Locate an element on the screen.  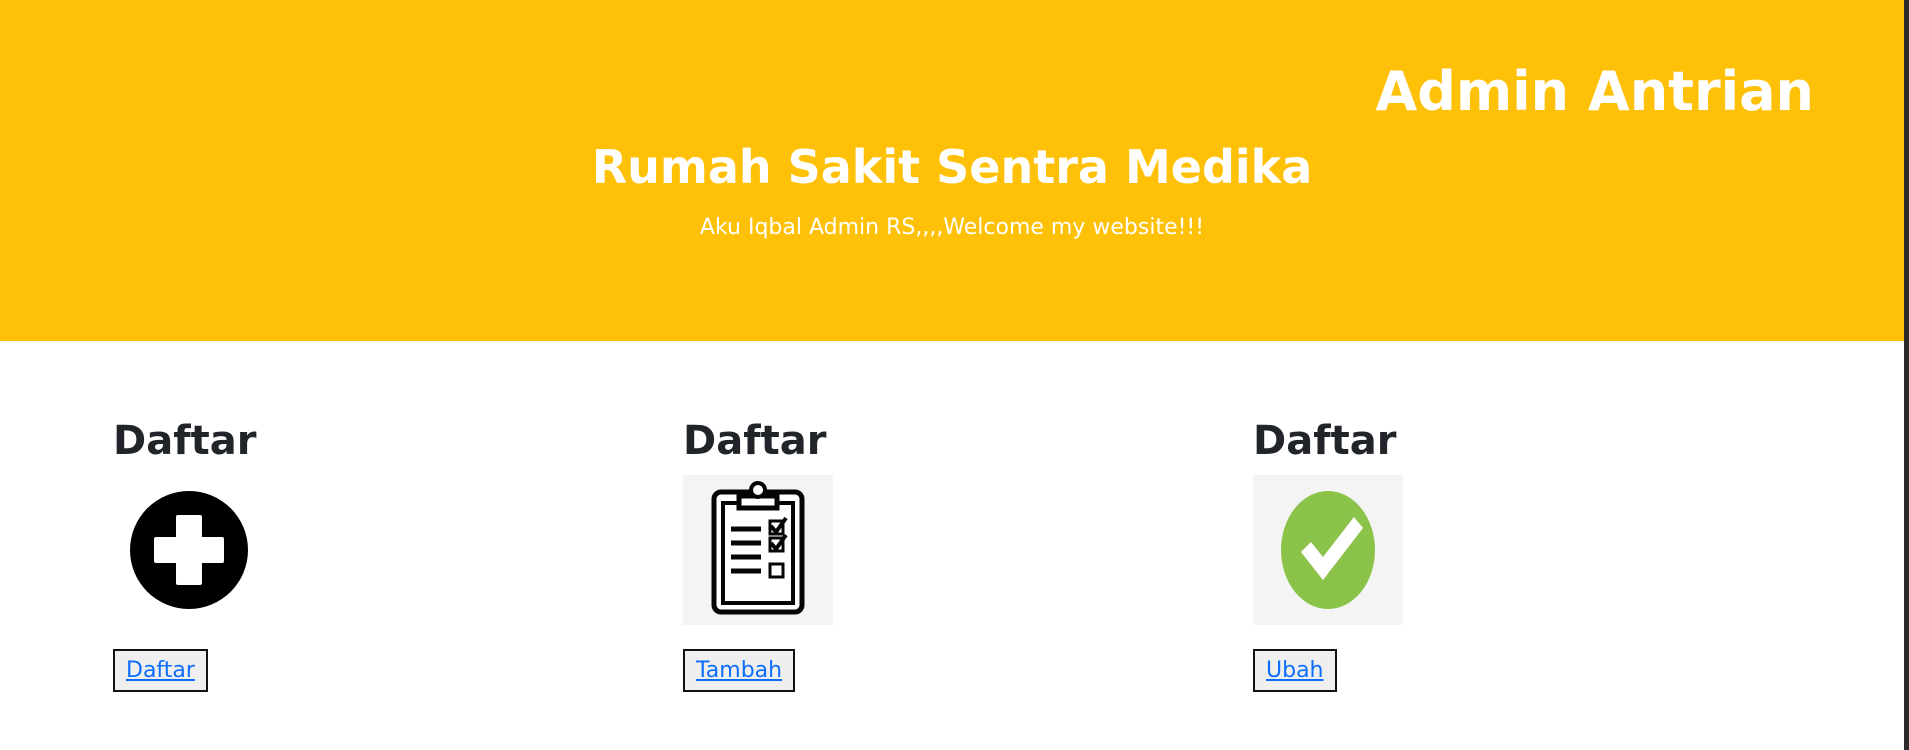
daftar-button: Daftar is located at coordinates (160, 670).